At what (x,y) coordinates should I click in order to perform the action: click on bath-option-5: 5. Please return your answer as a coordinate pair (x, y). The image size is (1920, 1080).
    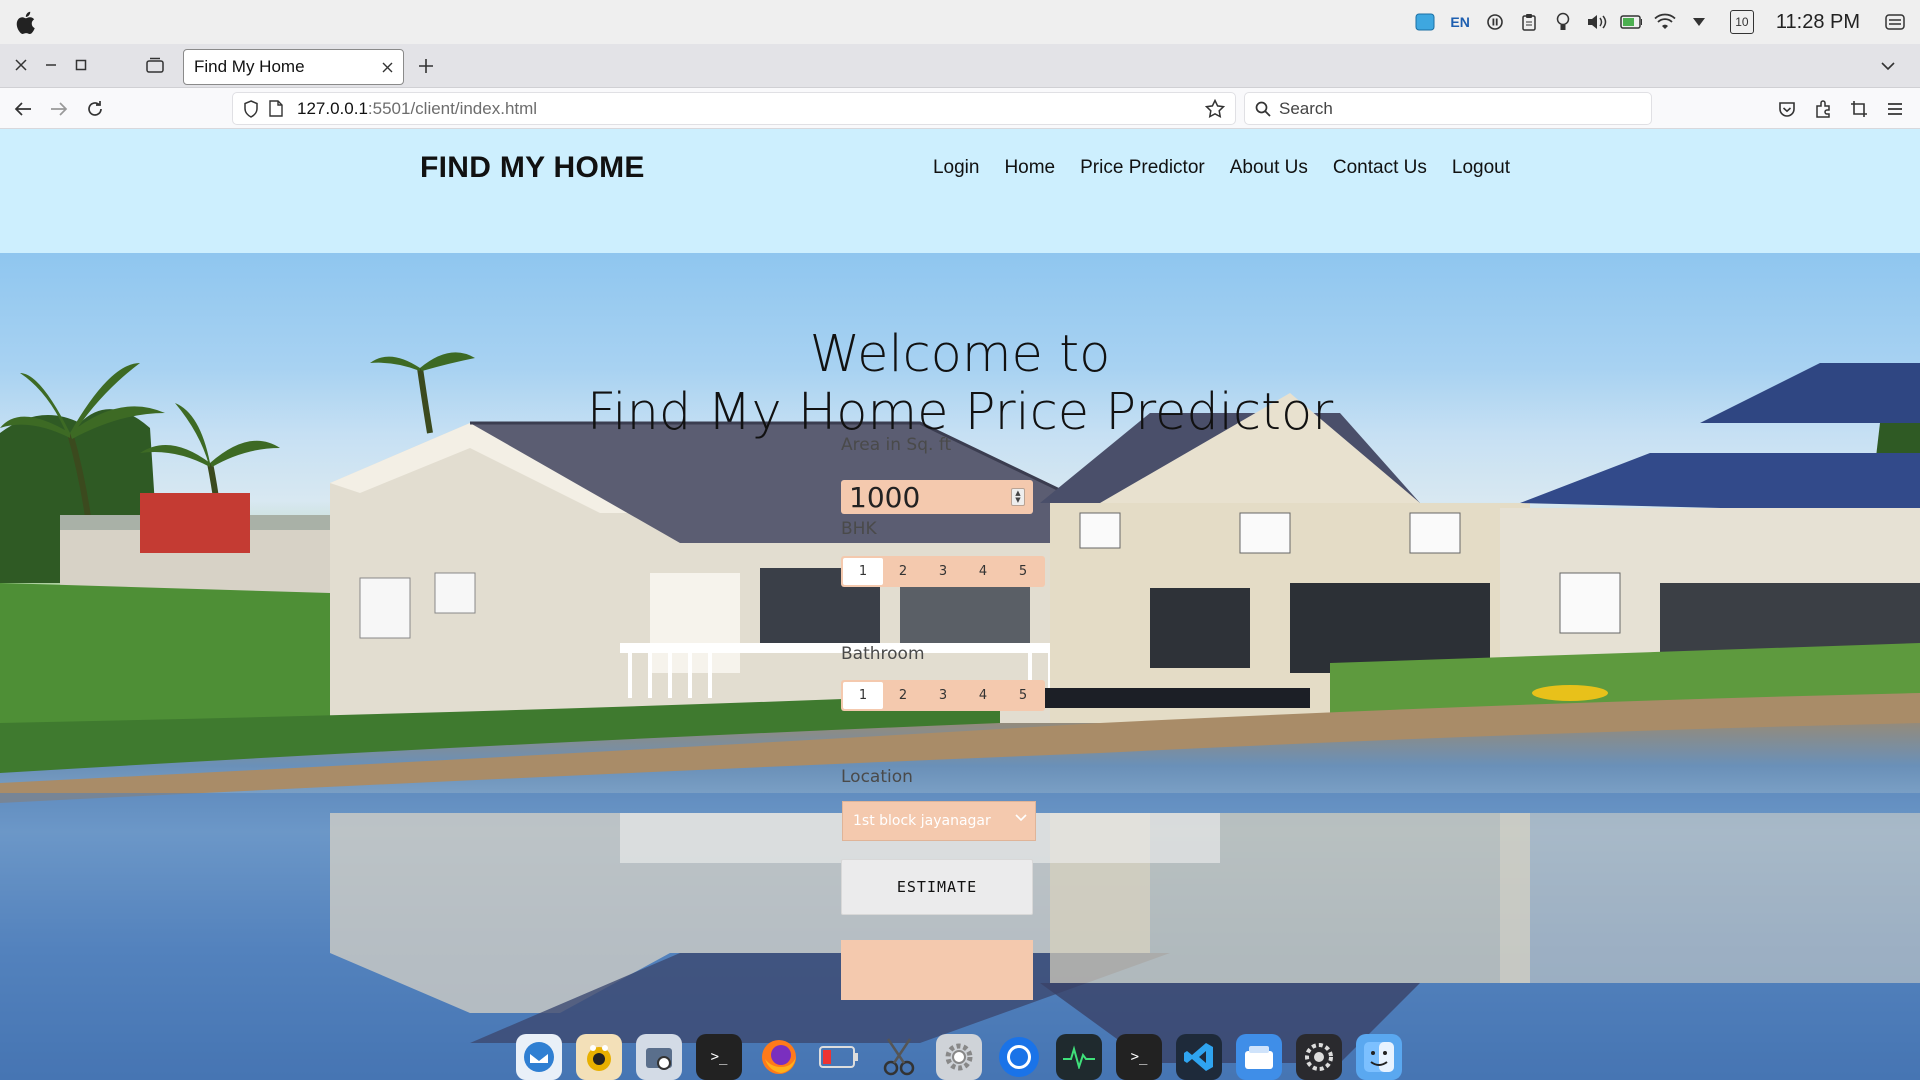
    Looking at the image, I should click on (1023, 695).